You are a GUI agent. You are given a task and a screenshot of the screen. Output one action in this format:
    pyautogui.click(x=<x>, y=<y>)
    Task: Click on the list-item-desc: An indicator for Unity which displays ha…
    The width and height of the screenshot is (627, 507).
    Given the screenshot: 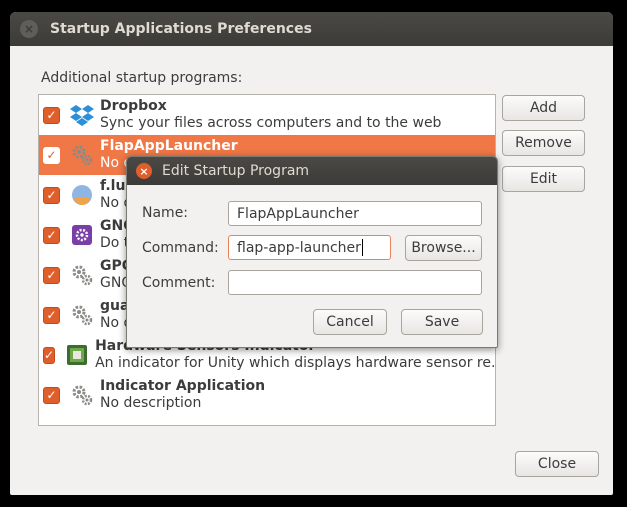 What is the action you would take?
    pyautogui.click(x=295, y=363)
    